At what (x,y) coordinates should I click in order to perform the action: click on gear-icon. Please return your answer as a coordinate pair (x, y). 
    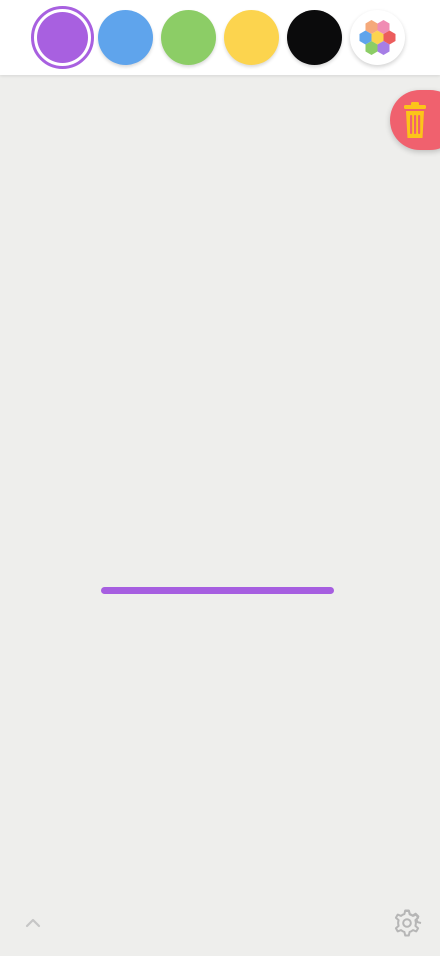
    Looking at the image, I should click on (407, 923).